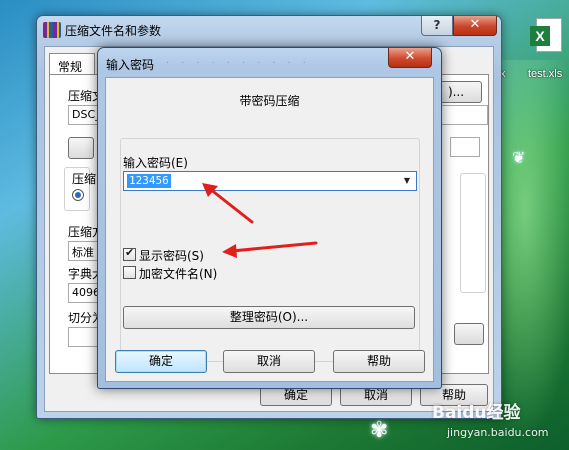 The width and height of the screenshot is (569, 450). What do you see at coordinates (498, 432) in the screenshot?
I see `baidu-watermark-url: jingyan.baidu.com` at bounding box center [498, 432].